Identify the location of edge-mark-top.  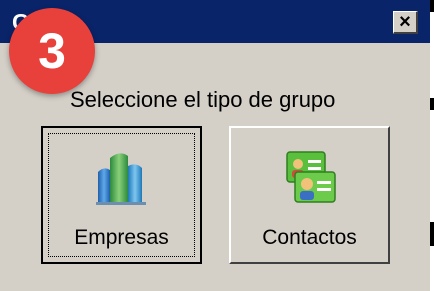
(432, 6).